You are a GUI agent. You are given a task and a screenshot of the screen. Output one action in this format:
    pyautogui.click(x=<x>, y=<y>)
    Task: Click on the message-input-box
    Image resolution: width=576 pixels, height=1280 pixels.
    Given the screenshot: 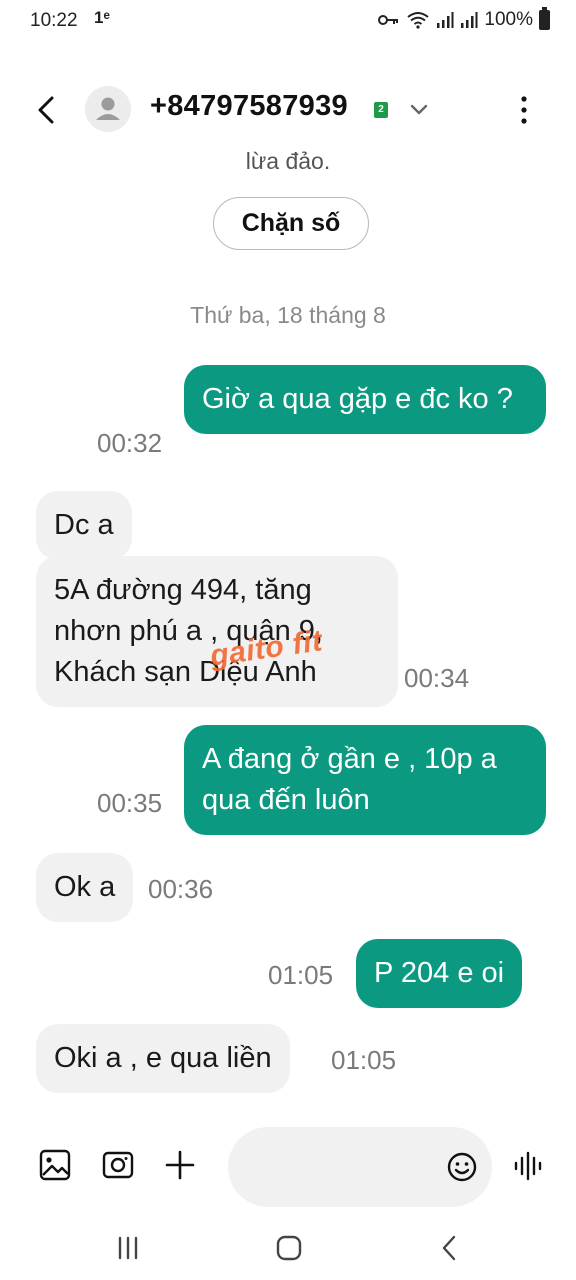 What is the action you would take?
    pyautogui.click(x=360, y=1167)
    